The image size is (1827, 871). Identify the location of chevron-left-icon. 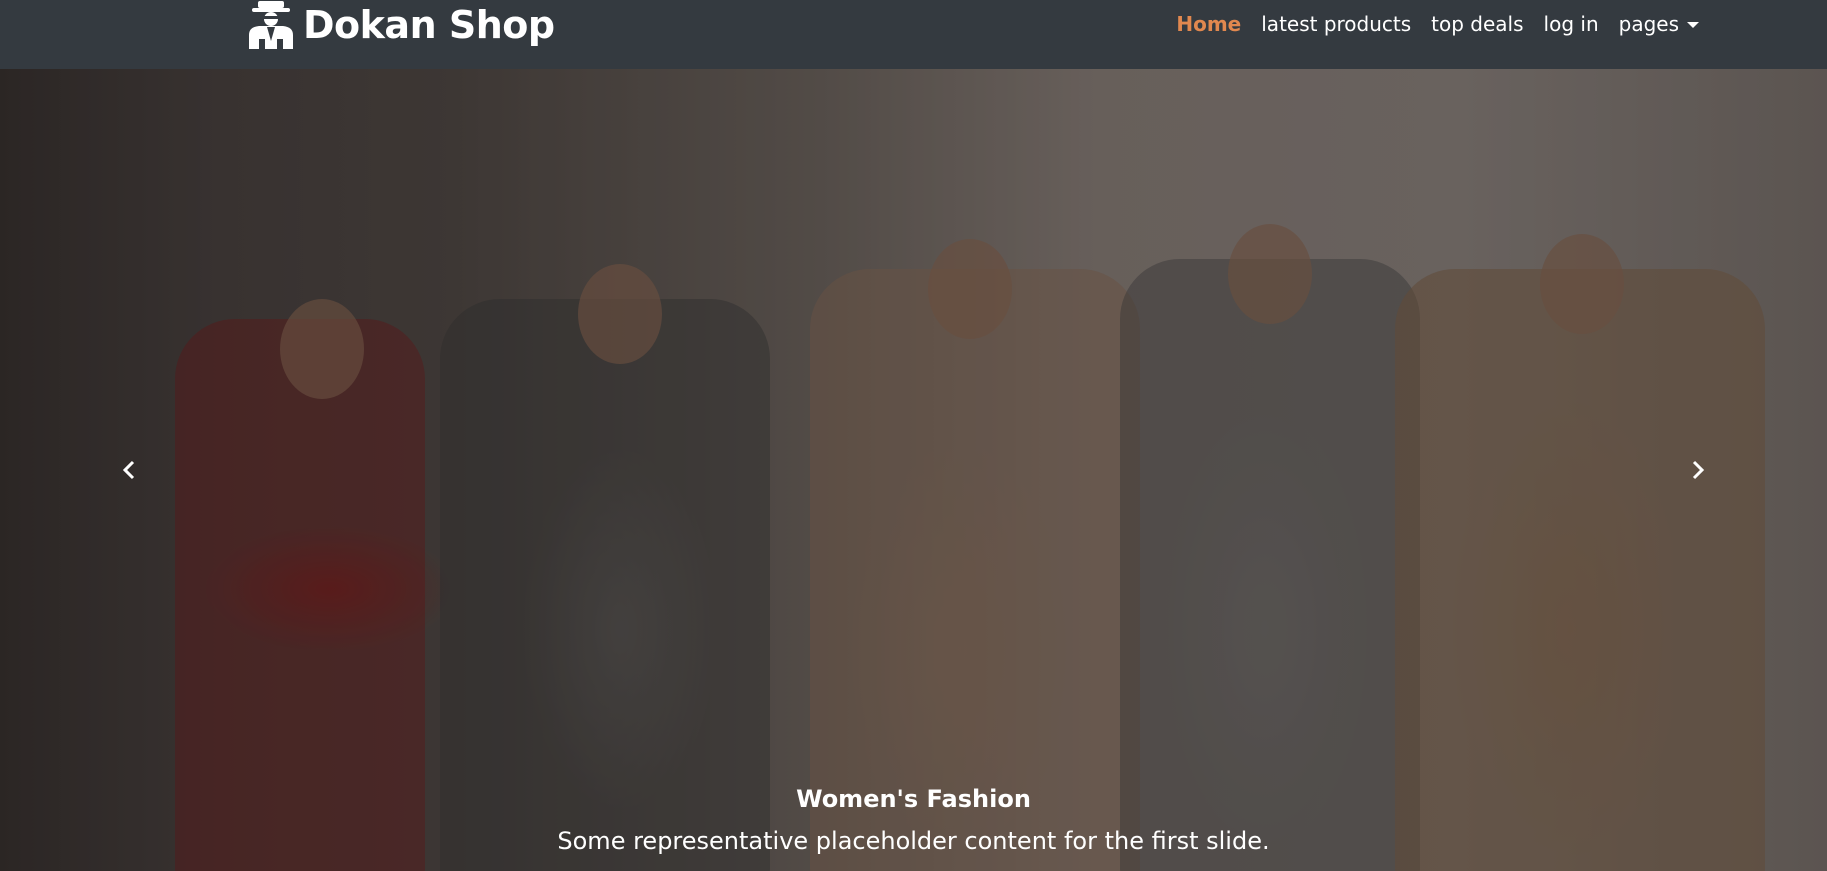
(128, 470).